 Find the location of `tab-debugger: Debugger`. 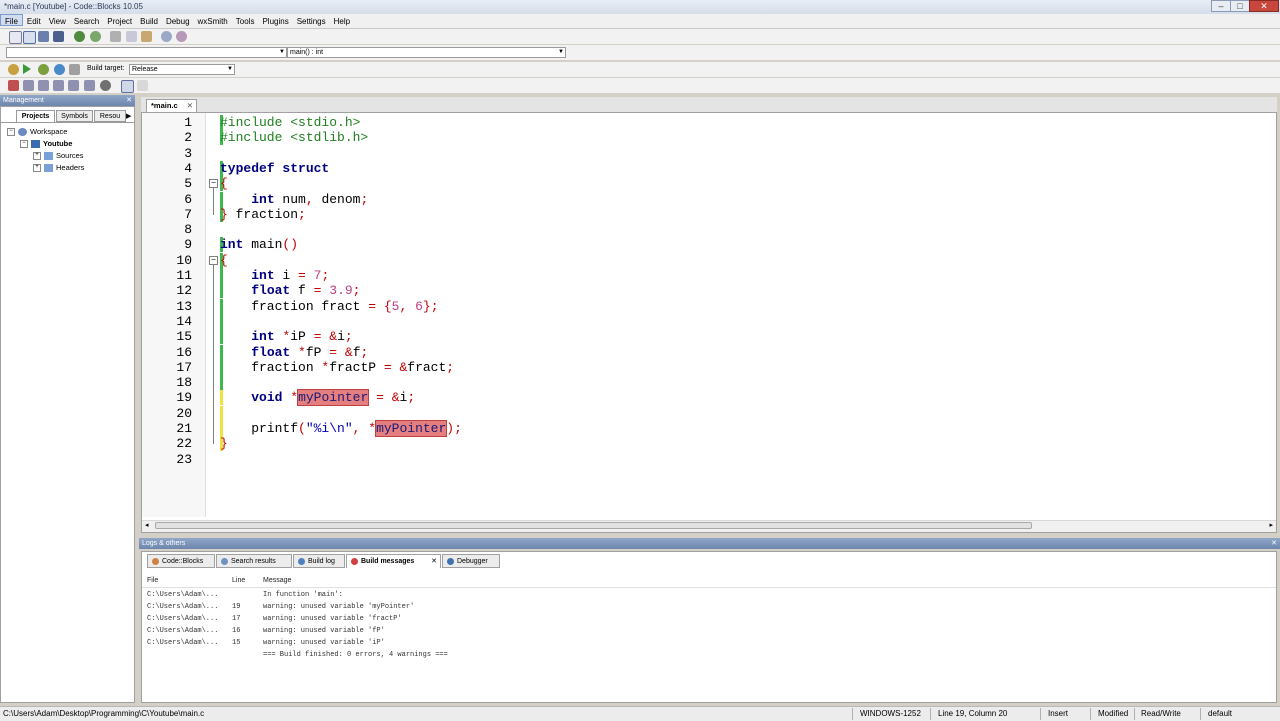

tab-debugger: Debugger is located at coordinates (471, 561).